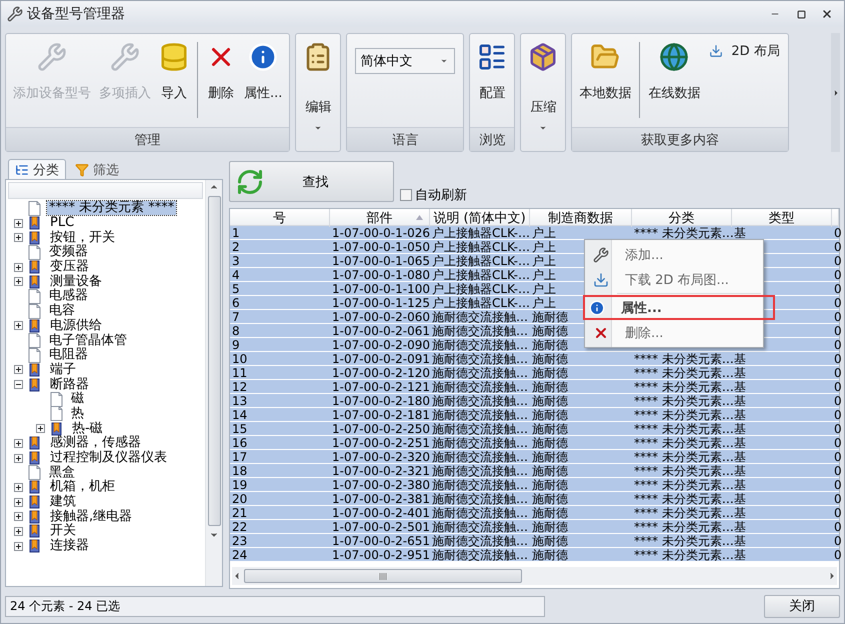 The image size is (845, 624). Describe the element at coordinates (69, 385) in the screenshot. I see `tree-item: 断路器` at that location.